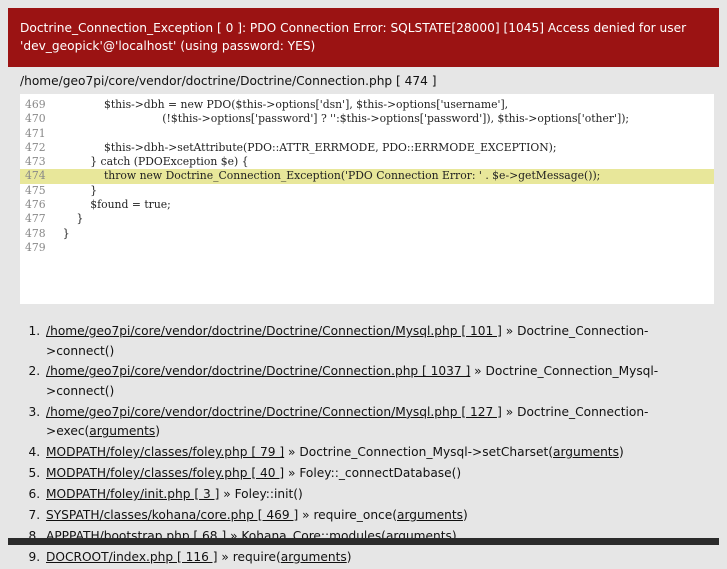  What do you see at coordinates (367, 234) in the screenshot?
I see `code-line: 478 }` at bounding box center [367, 234].